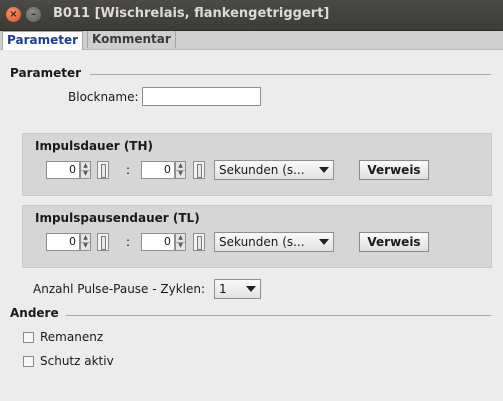  Describe the element at coordinates (223, 289) in the screenshot. I see `cycles-value: 1` at that location.